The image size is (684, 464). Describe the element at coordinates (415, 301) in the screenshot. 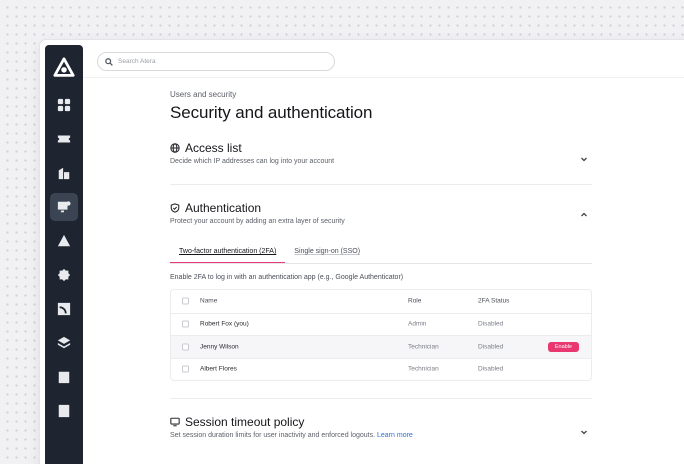

I see `column-header-role: Role` at that location.